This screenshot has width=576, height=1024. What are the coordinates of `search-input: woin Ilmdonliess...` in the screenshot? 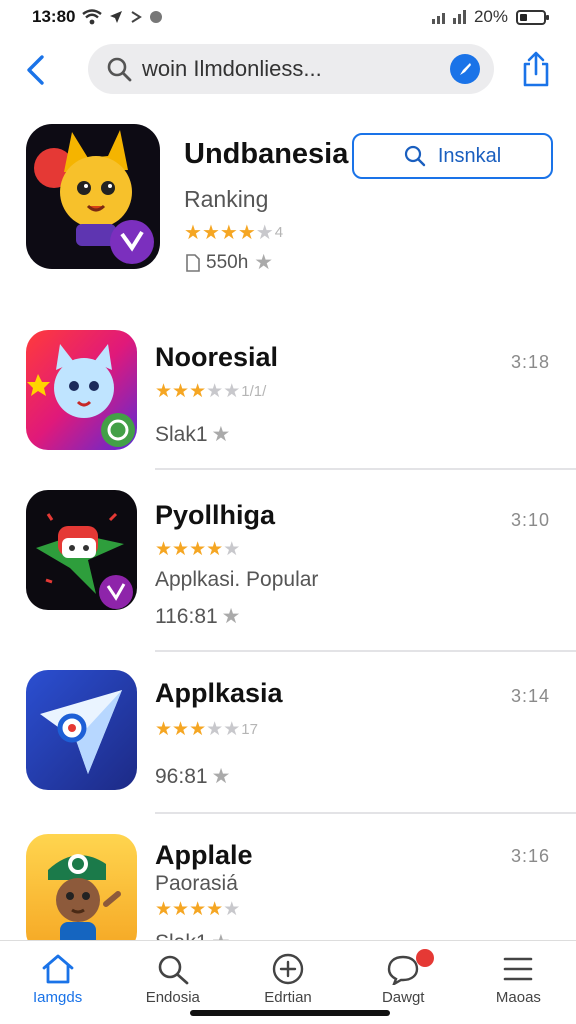 It's located at (291, 69).